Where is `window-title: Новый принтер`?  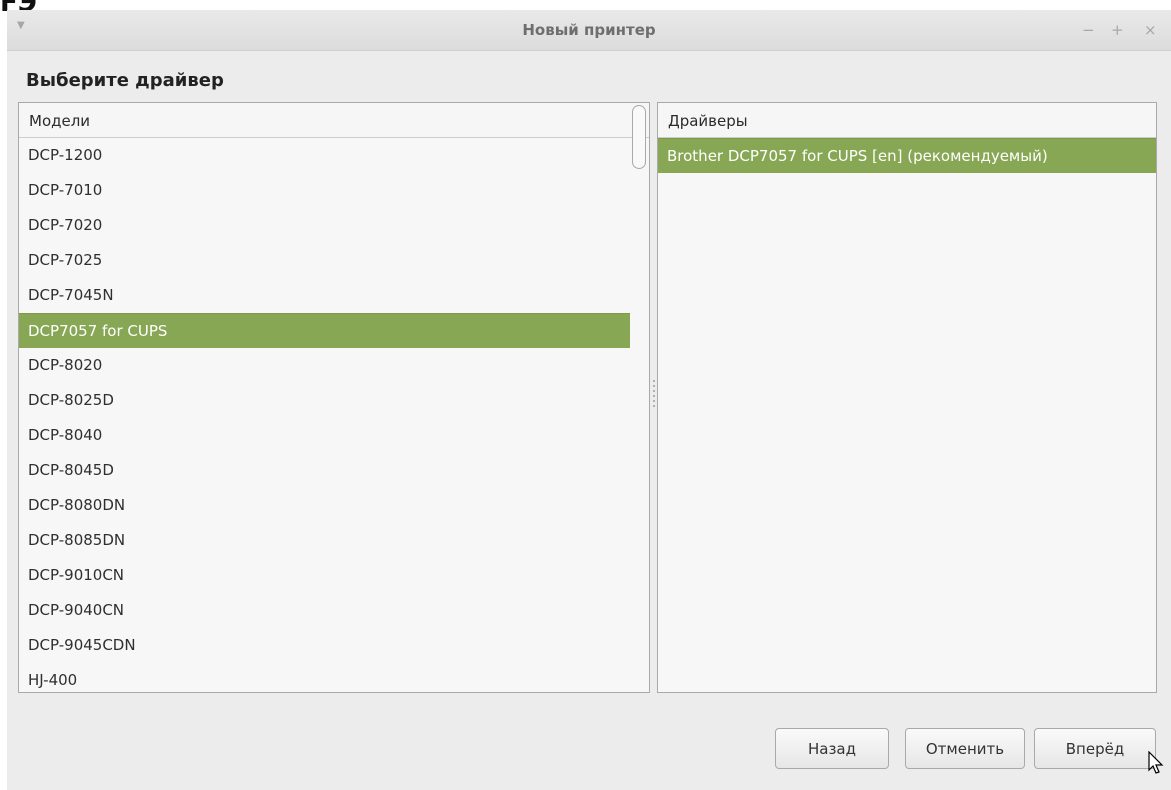 window-title: Новый принтер is located at coordinates (589, 30).